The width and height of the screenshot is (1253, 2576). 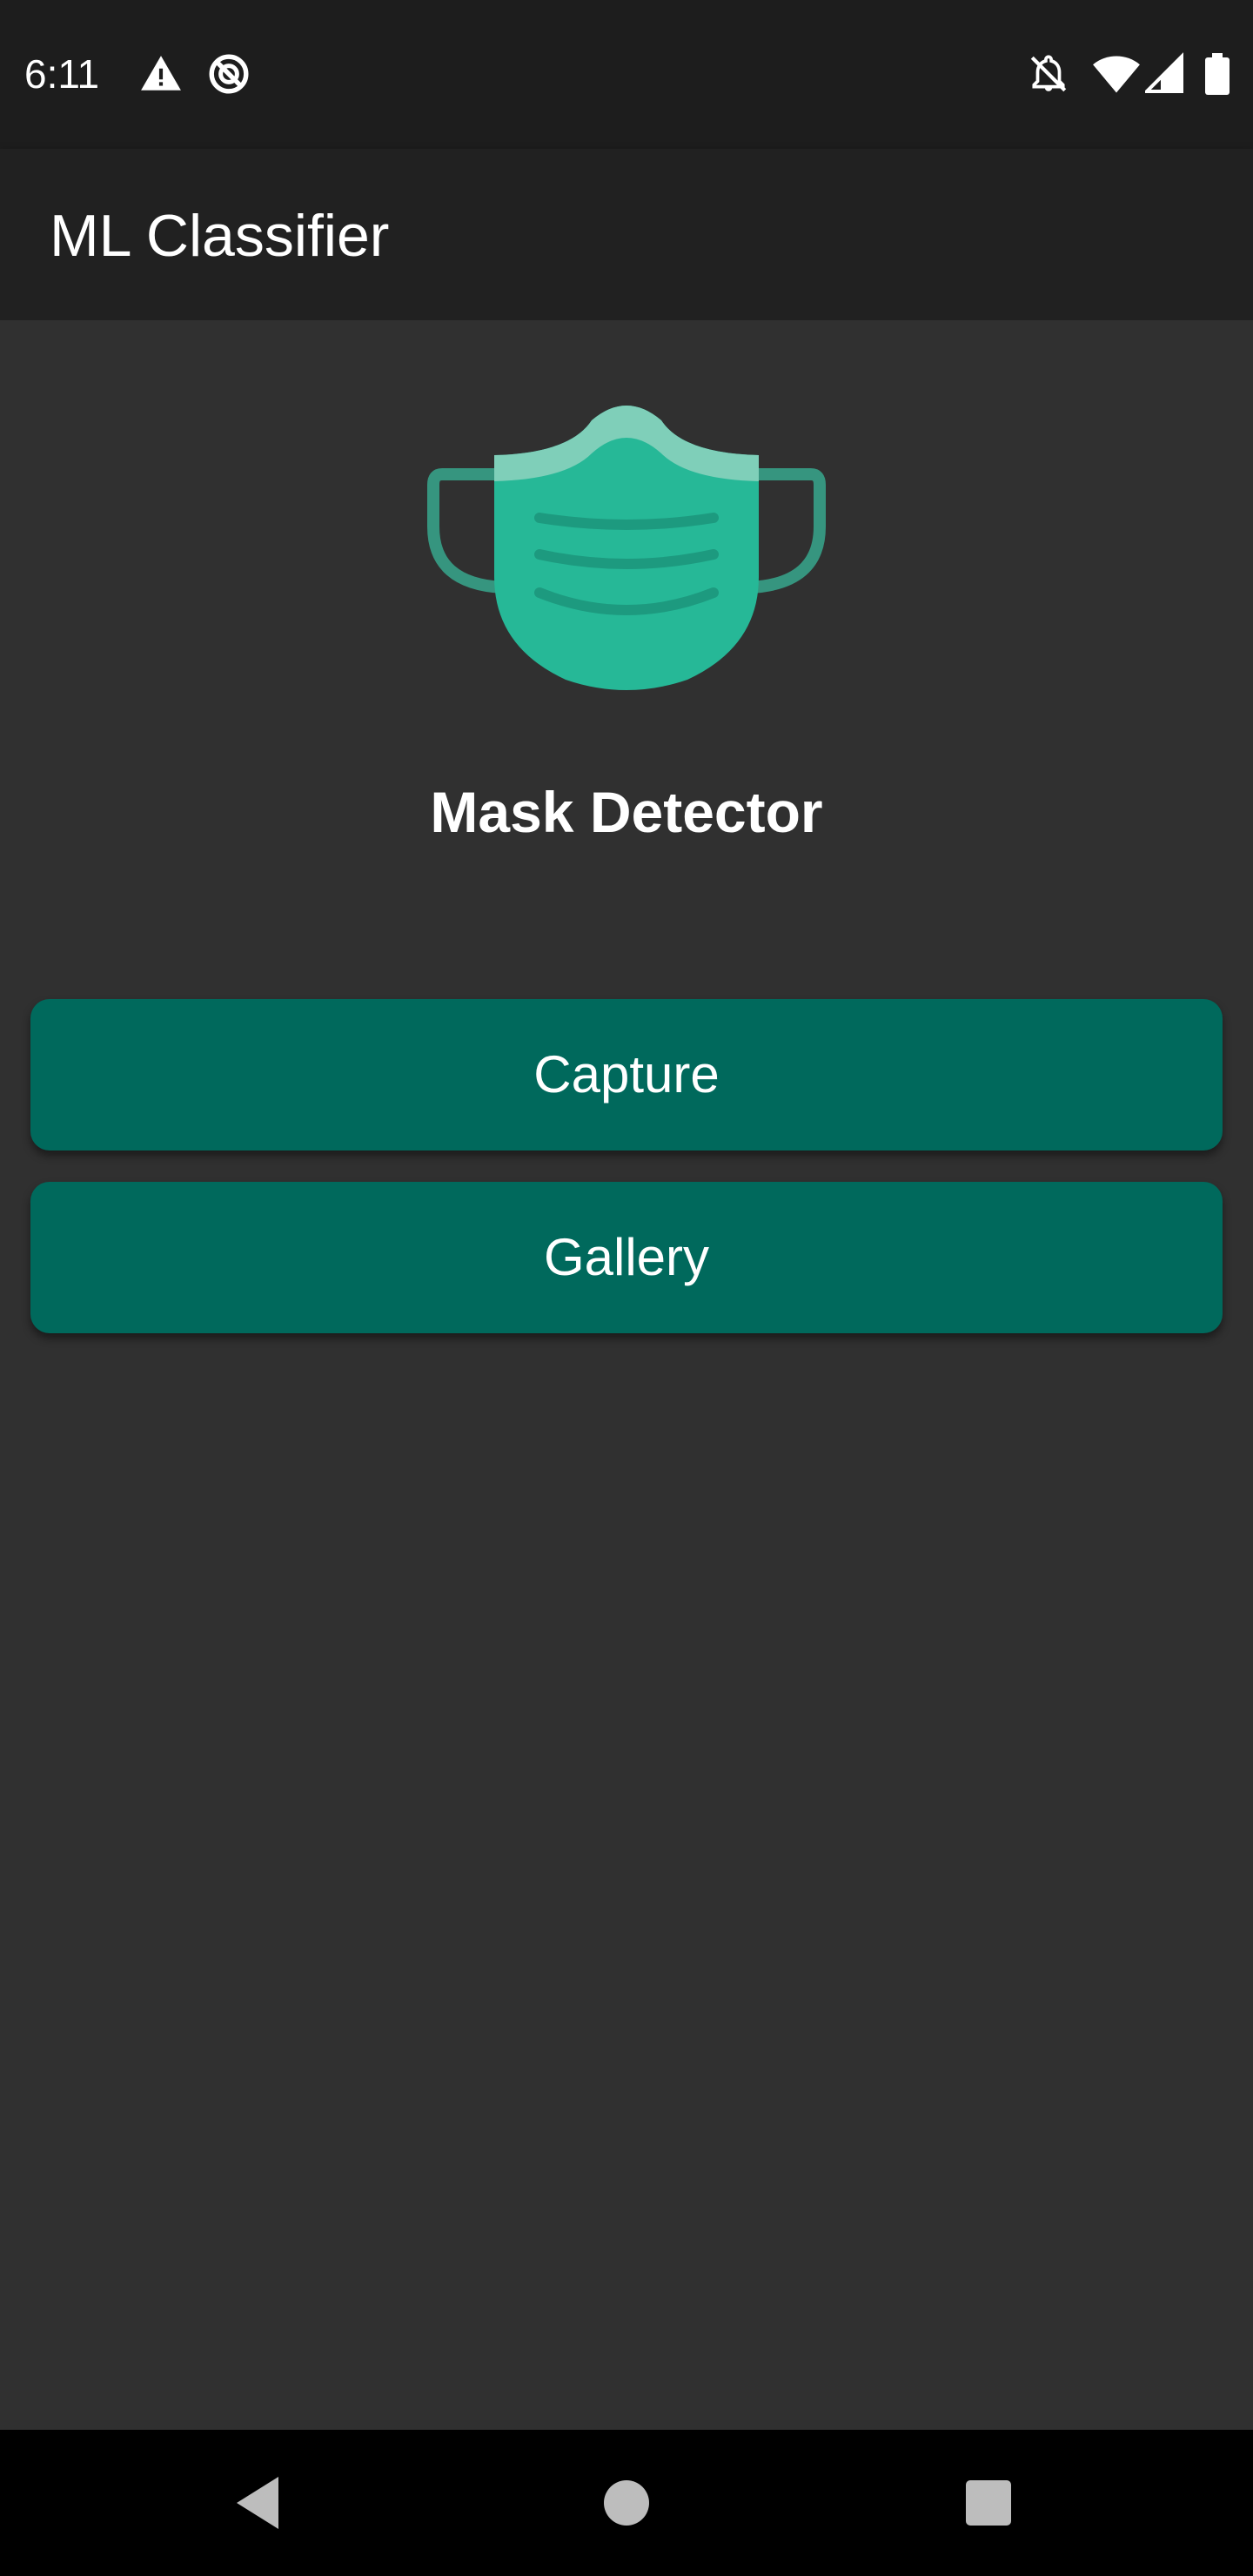 I want to click on back-icon, so click(x=261, y=2503).